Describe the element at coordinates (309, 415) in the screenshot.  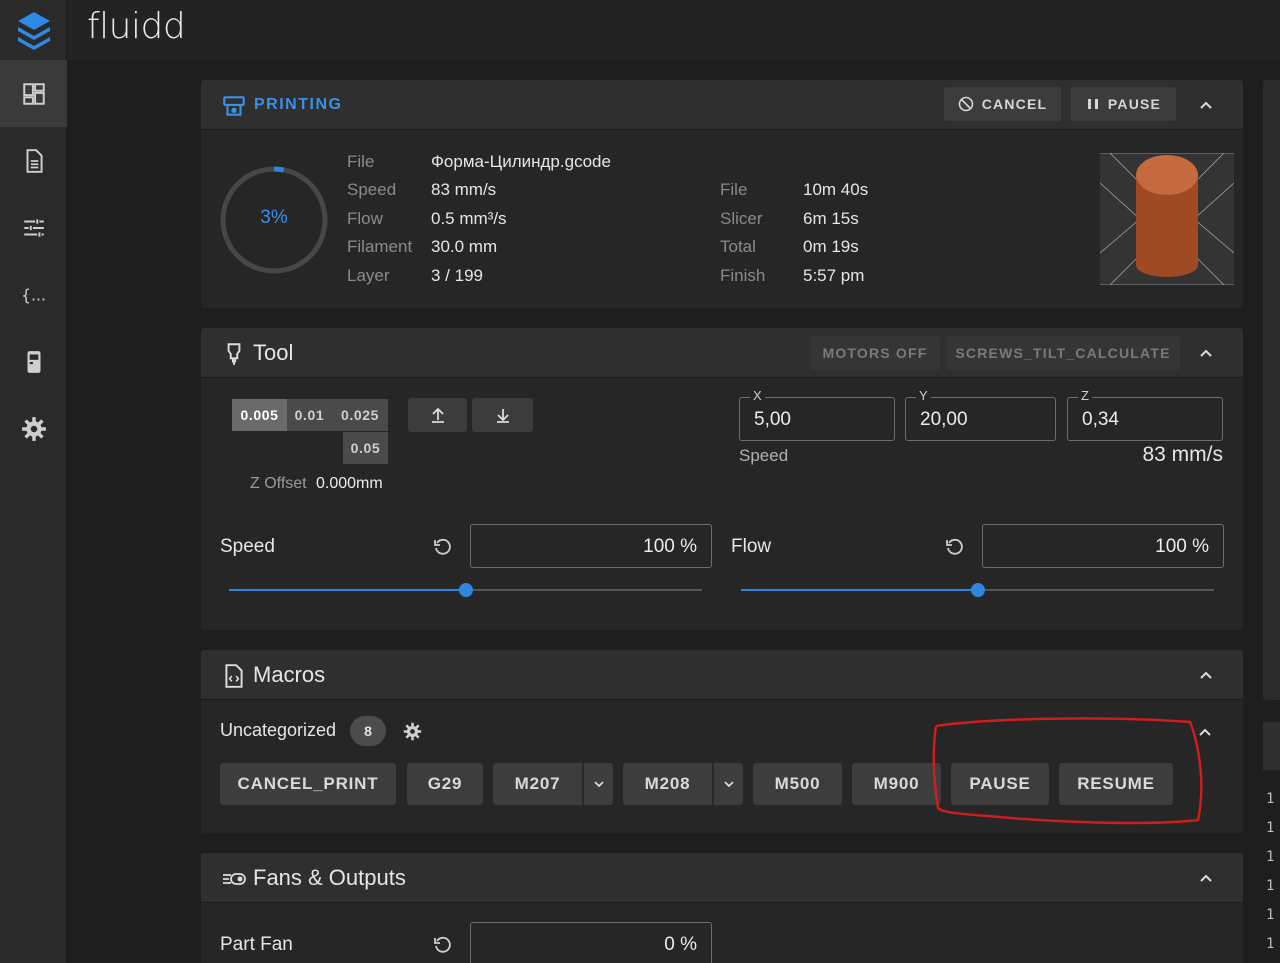
I see `z-step-001: 0.01` at that location.